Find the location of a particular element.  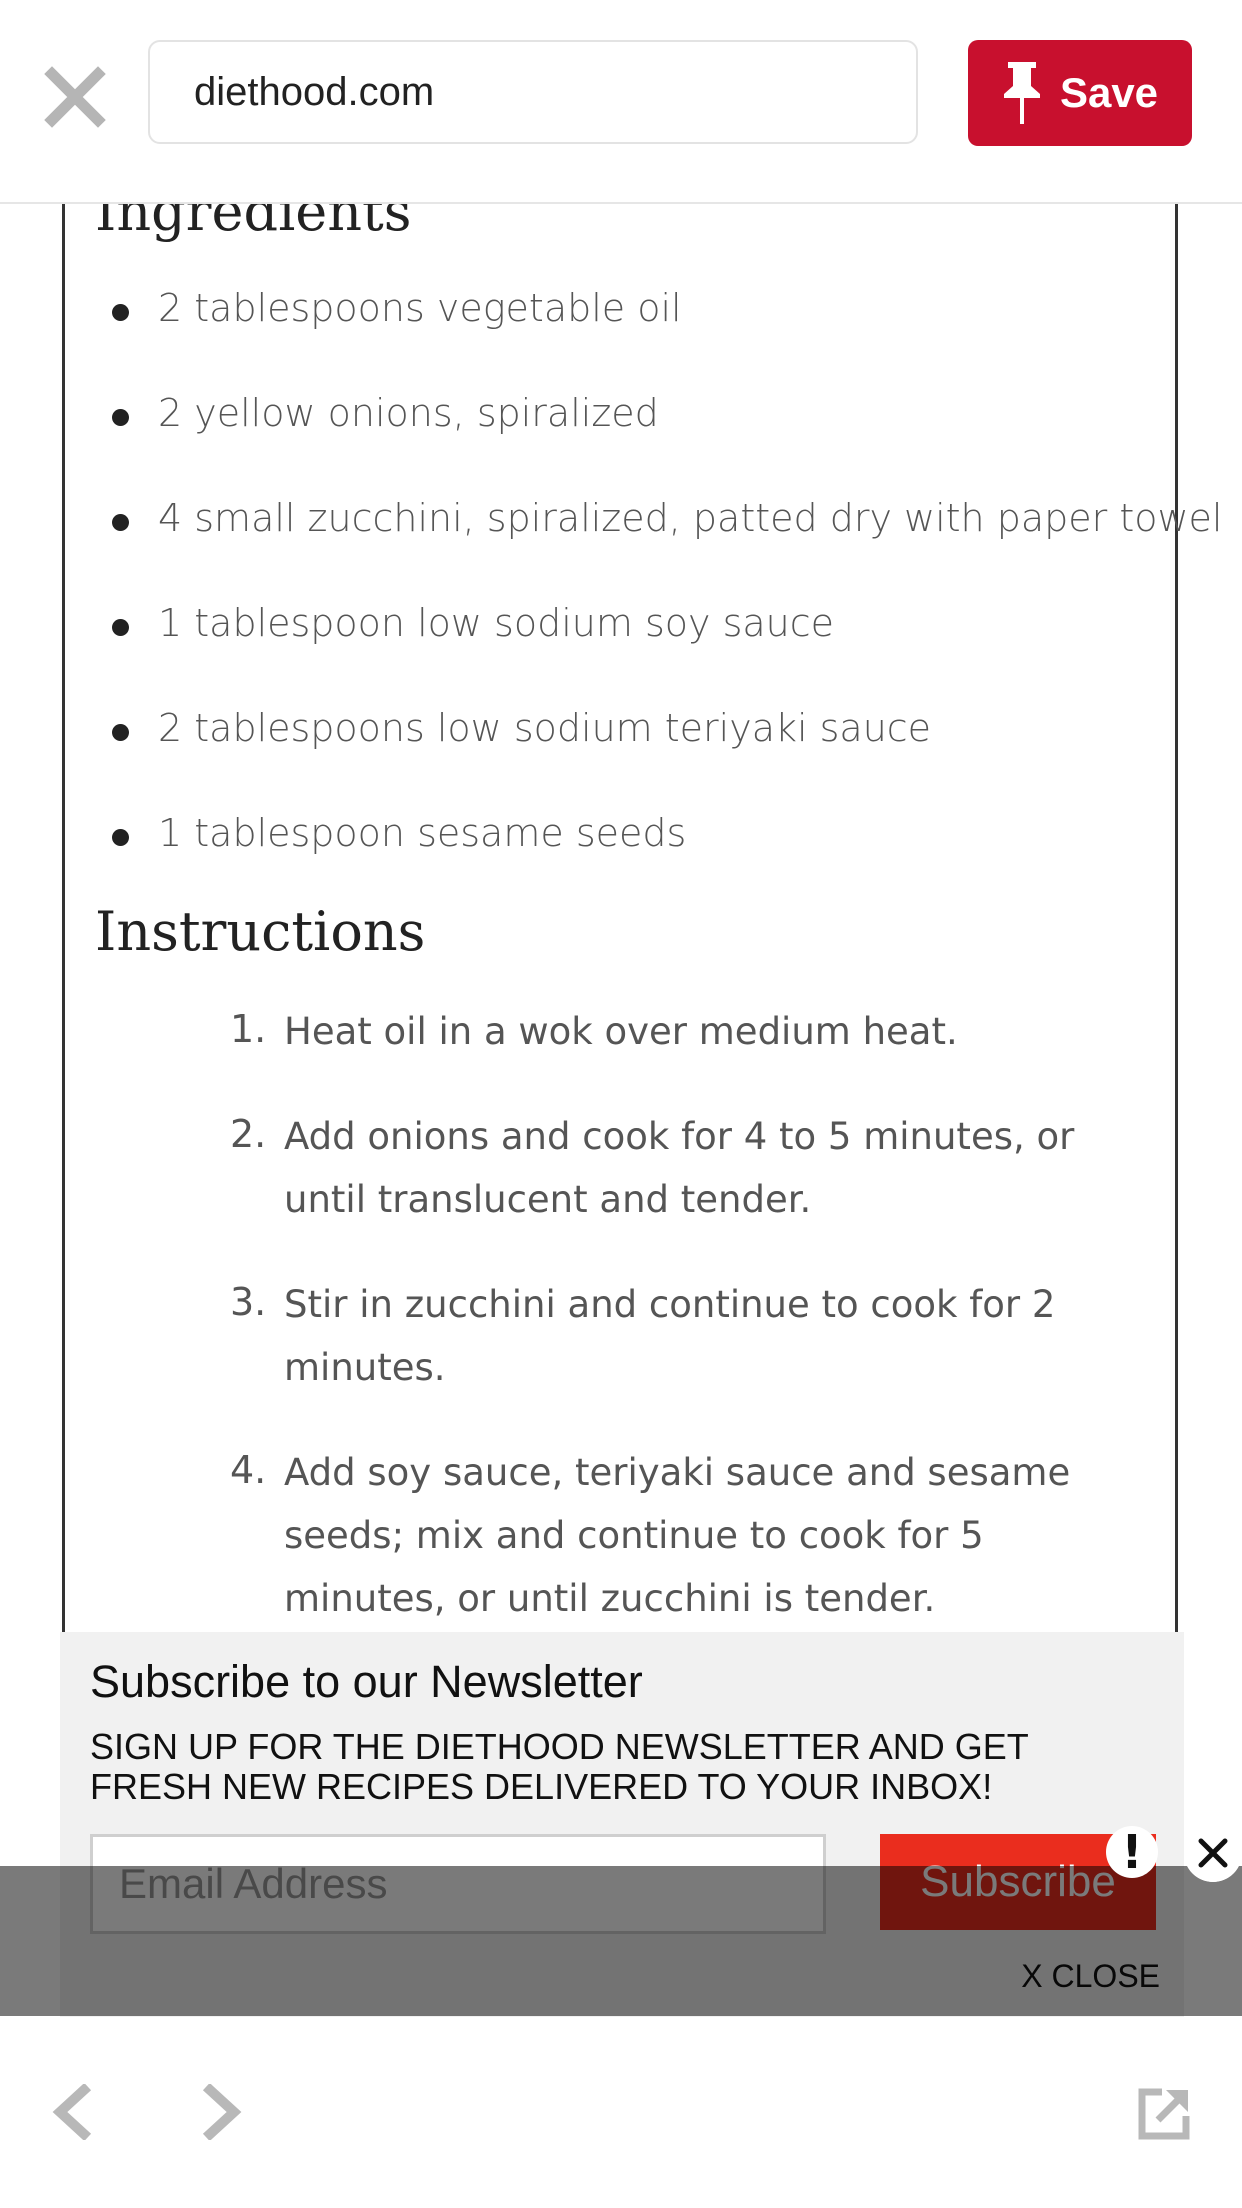

close-circle-icon is located at coordinates (1213, 1853).